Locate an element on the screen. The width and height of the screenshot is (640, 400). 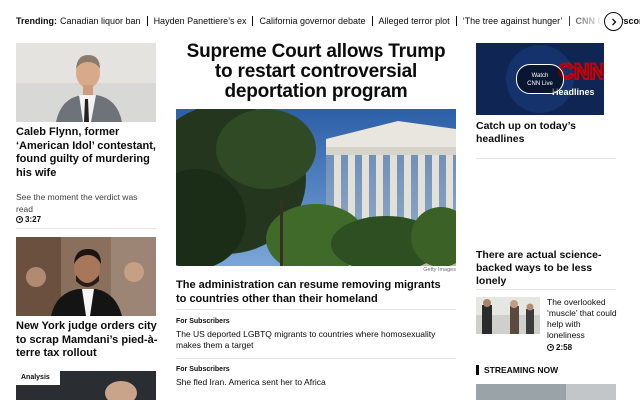
channel-label: CNN Live is located at coordinates (540, 84).